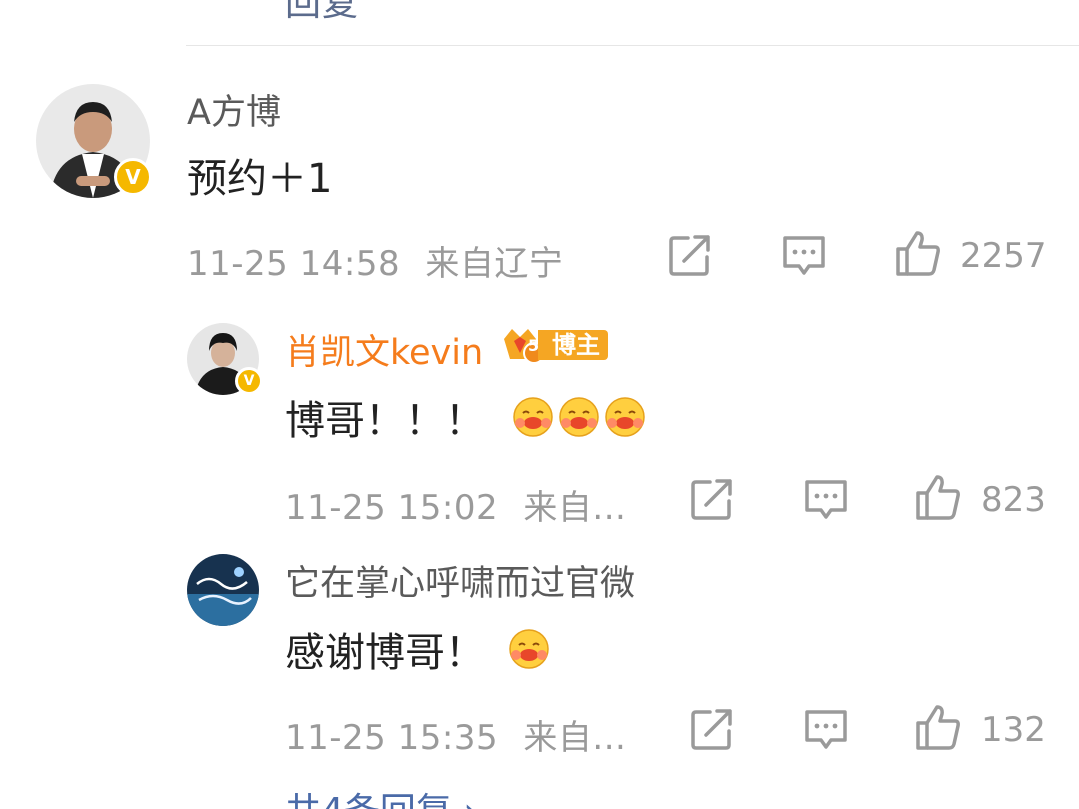  Describe the element at coordinates (381, 795) in the screenshot. I see `more-replies-link: 共4条回复 ›` at that location.